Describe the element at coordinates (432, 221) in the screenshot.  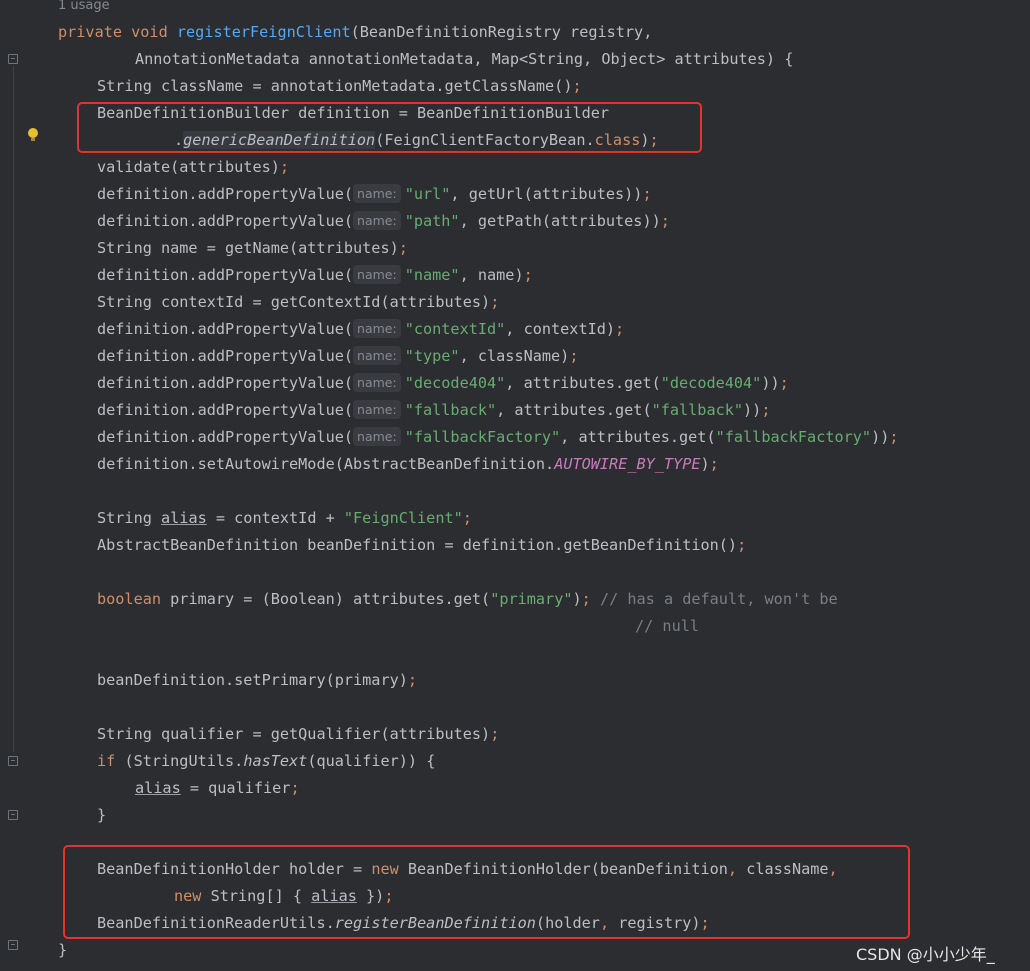
I see `string-literal: "path"` at that location.